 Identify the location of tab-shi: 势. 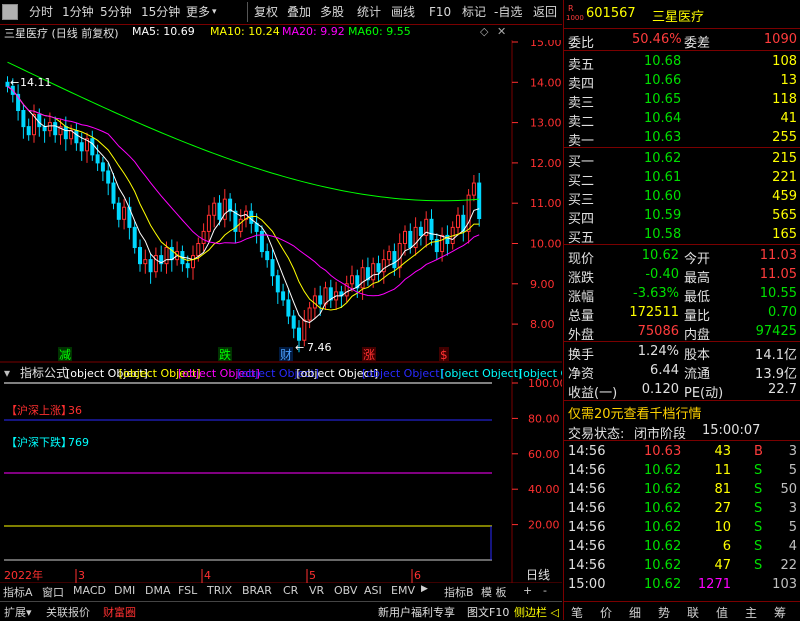
(664, 612).